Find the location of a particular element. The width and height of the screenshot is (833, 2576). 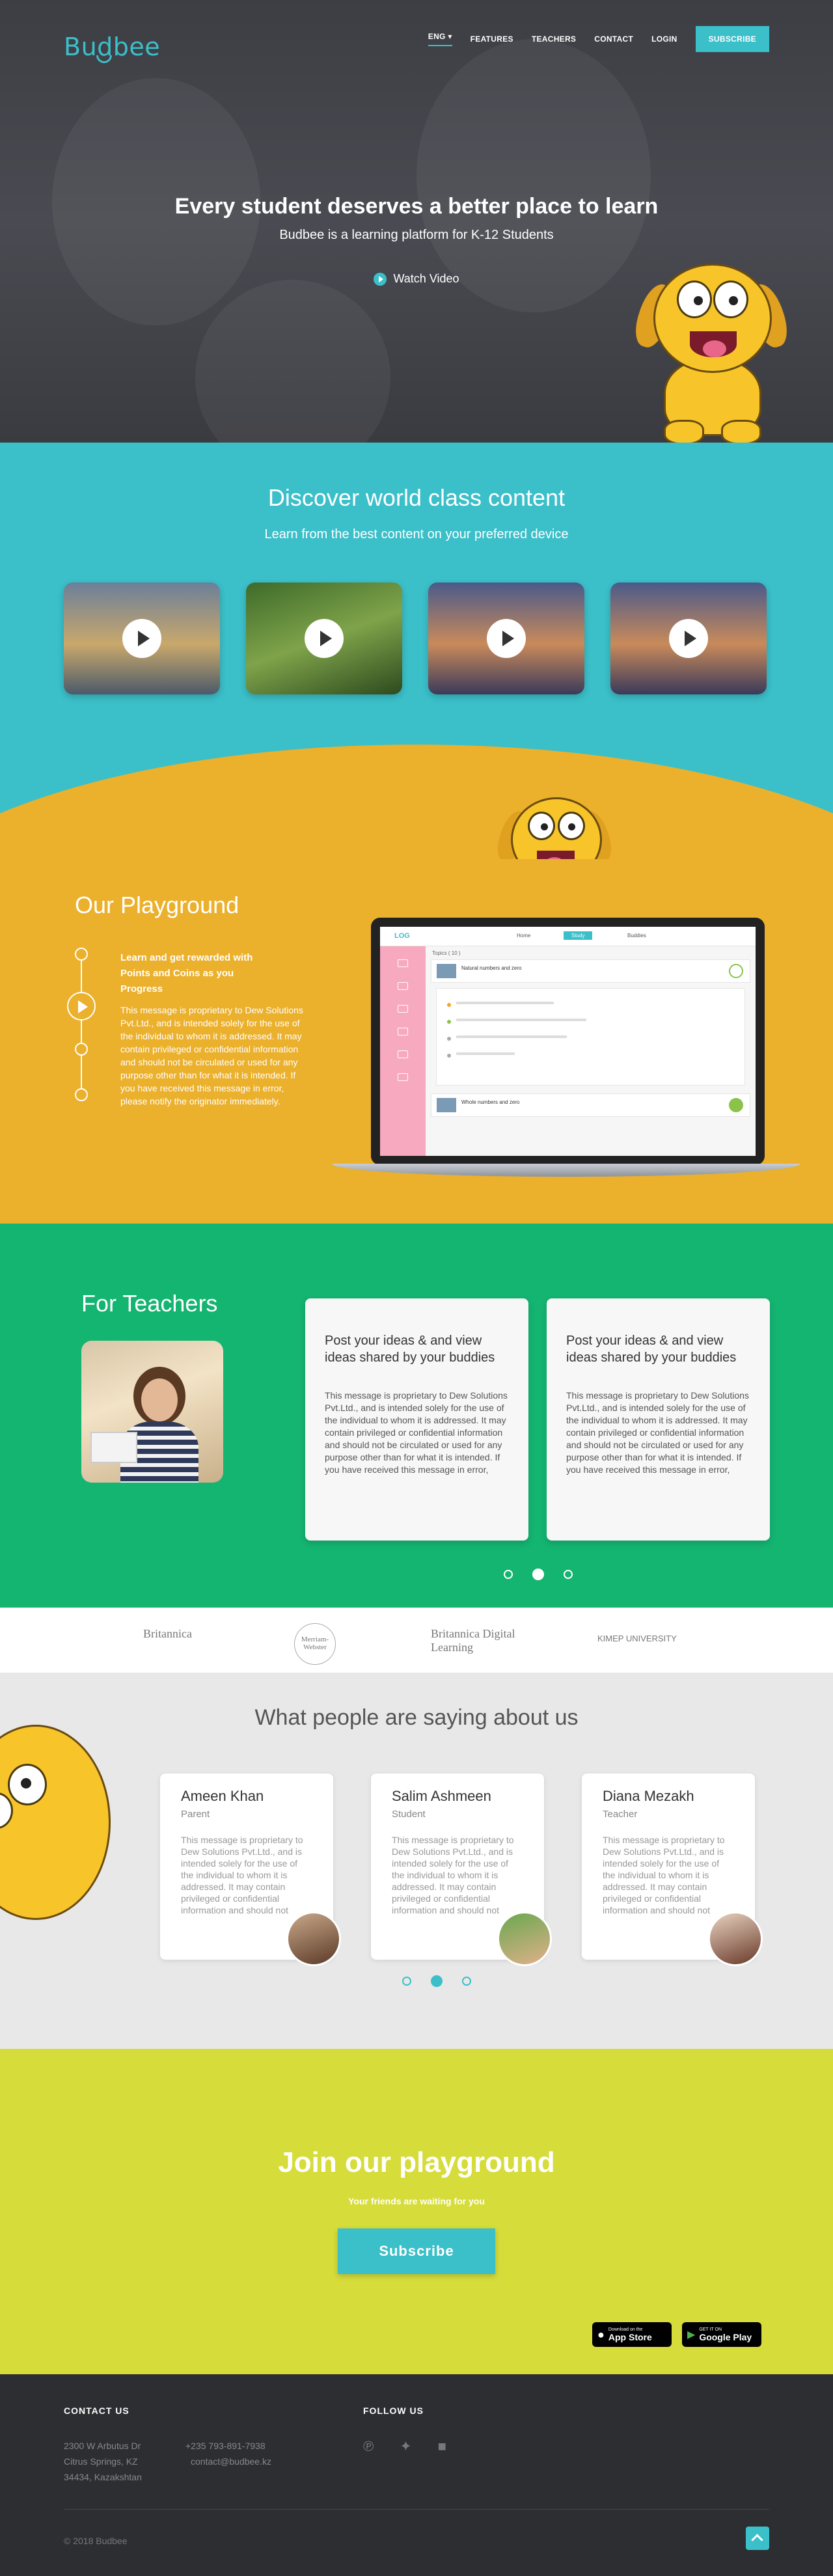

discover-title: Discover world class content is located at coordinates (416, 498).